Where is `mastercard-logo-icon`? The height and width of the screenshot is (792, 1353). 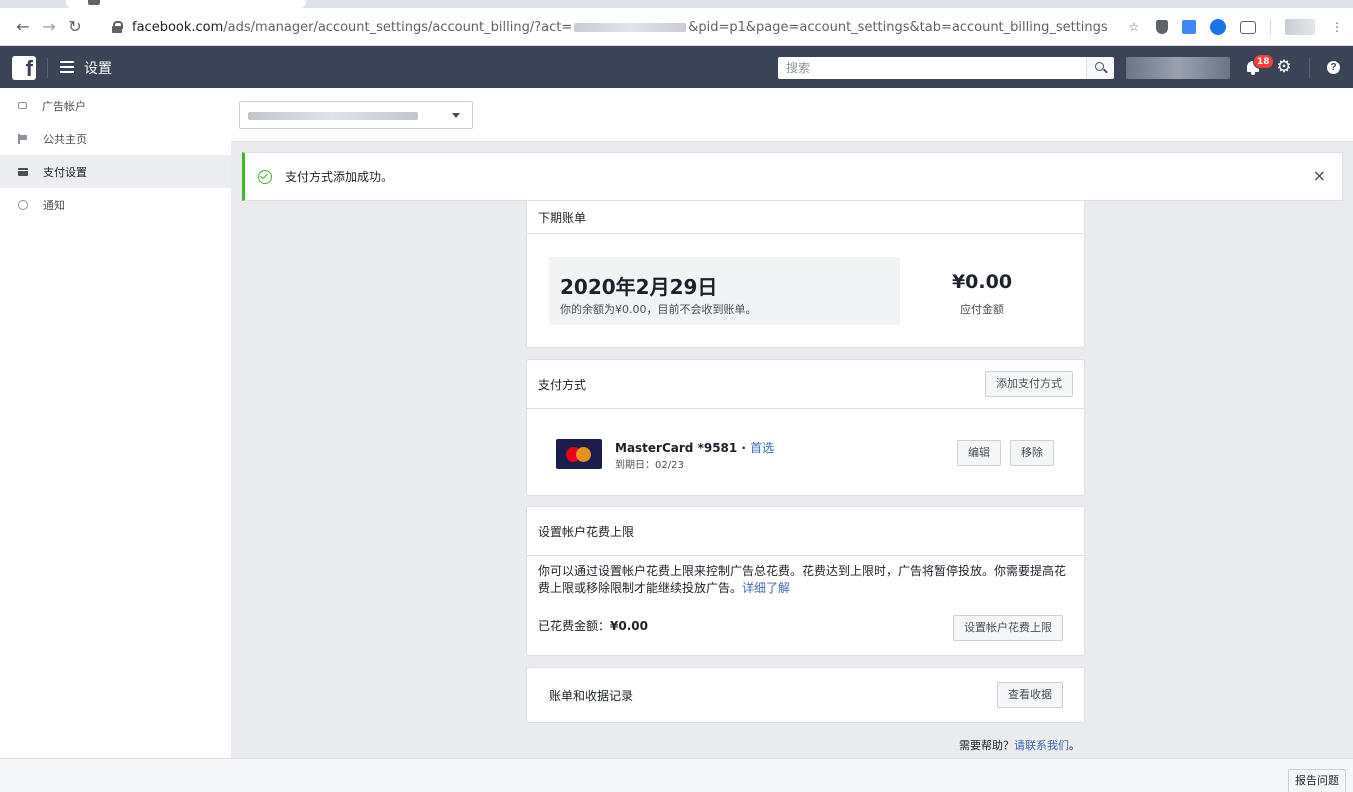
mastercard-logo-icon is located at coordinates (579, 454).